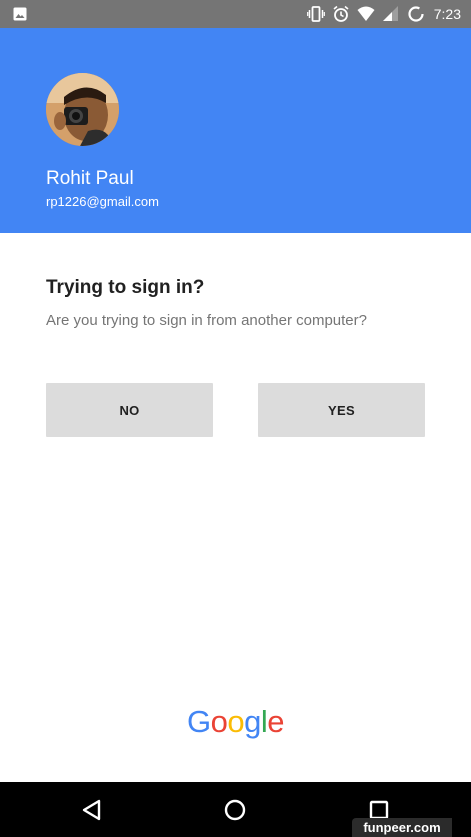 Image resolution: width=471 pixels, height=837 pixels. I want to click on avatar, so click(82, 109).